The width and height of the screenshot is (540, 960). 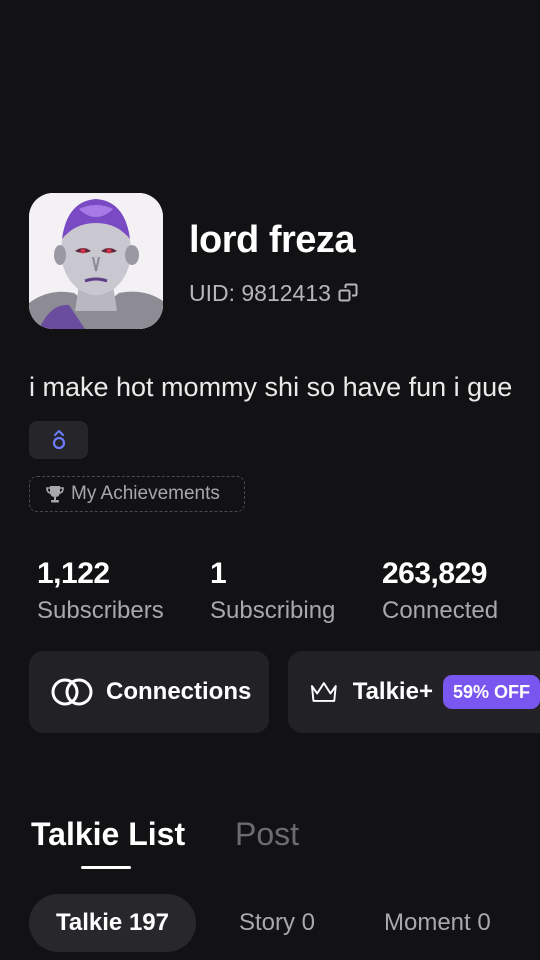 What do you see at coordinates (324, 692) in the screenshot?
I see `crown-icon` at bounding box center [324, 692].